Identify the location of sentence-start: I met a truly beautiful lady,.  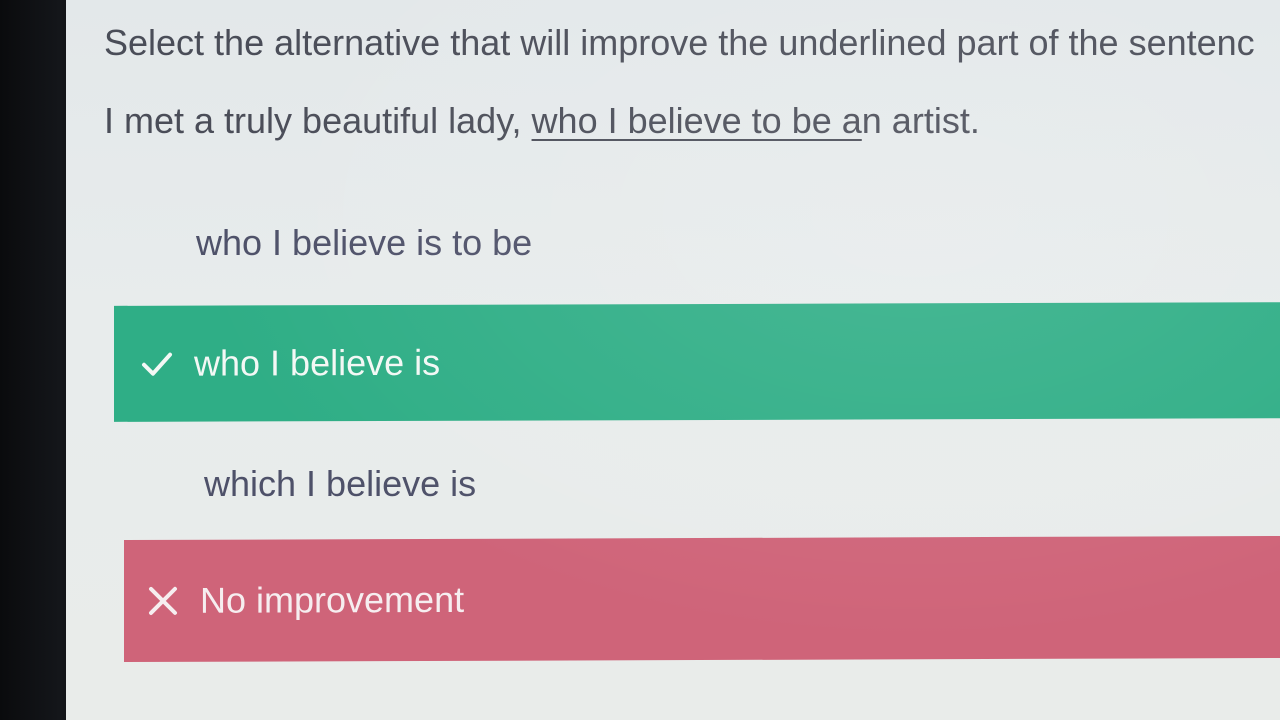
(318, 120).